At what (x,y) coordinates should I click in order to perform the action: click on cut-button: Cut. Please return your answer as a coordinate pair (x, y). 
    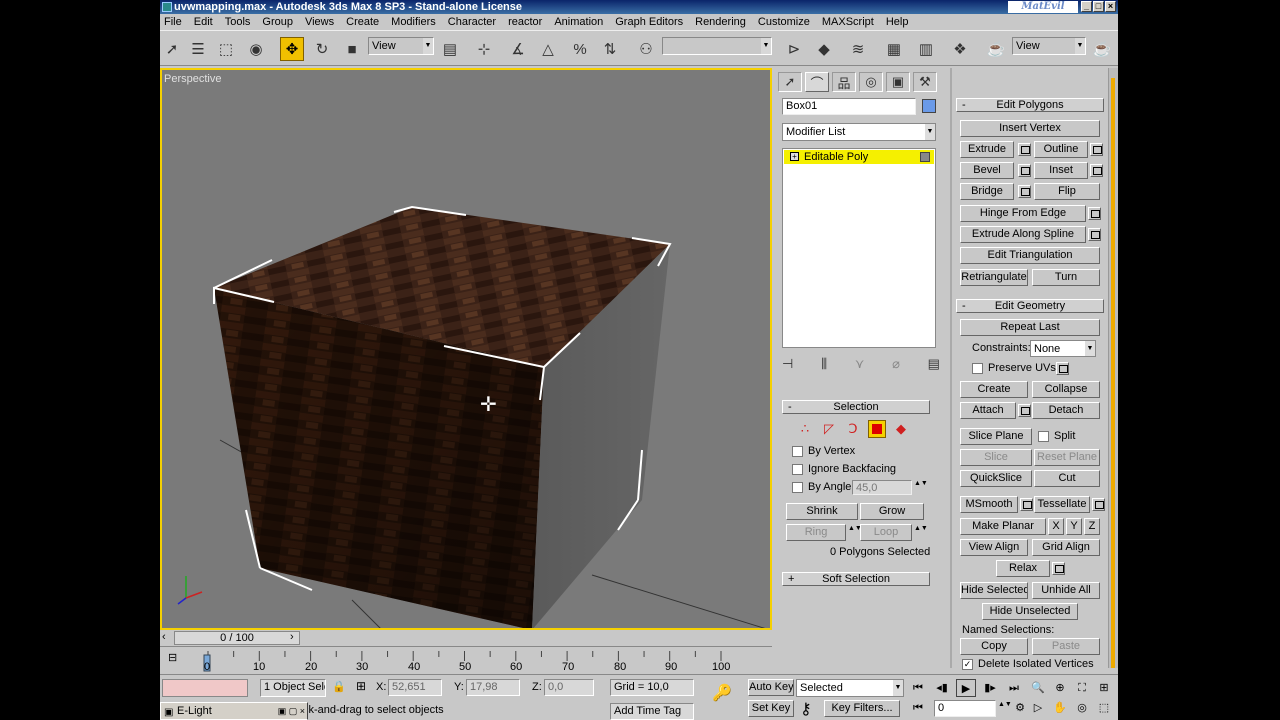
    Looking at the image, I should click on (1067, 478).